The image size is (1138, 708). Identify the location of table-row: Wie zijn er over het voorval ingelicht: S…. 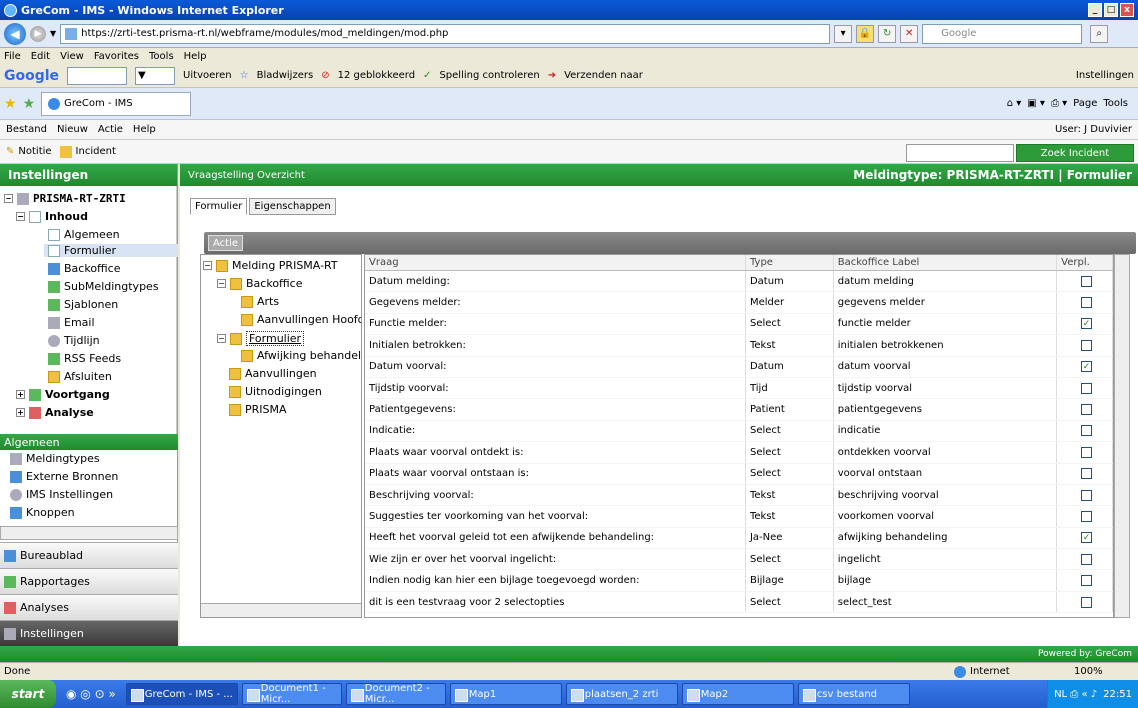
(739, 560).